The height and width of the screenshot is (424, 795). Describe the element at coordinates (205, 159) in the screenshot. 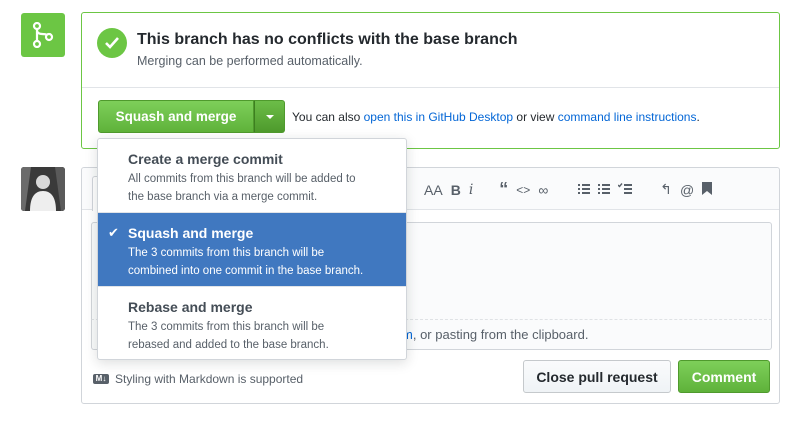

I see `menu-item-title: Create a merge commit` at that location.